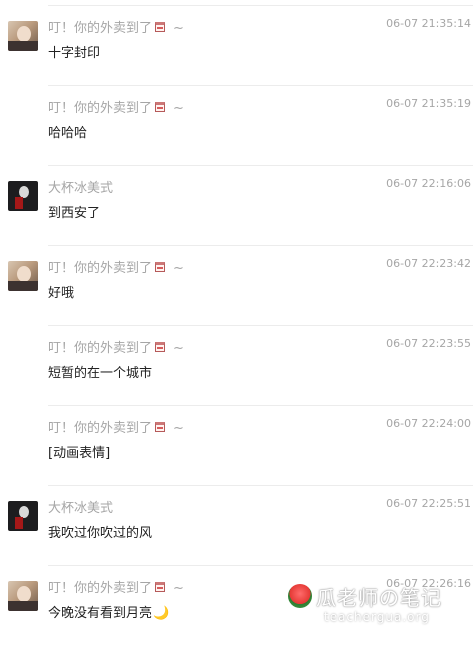 The image size is (473, 646). Describe the element at coordinates (428, 263) in the screenshot. I see `message-timestamp: 06-07 22:23:42` at that location.